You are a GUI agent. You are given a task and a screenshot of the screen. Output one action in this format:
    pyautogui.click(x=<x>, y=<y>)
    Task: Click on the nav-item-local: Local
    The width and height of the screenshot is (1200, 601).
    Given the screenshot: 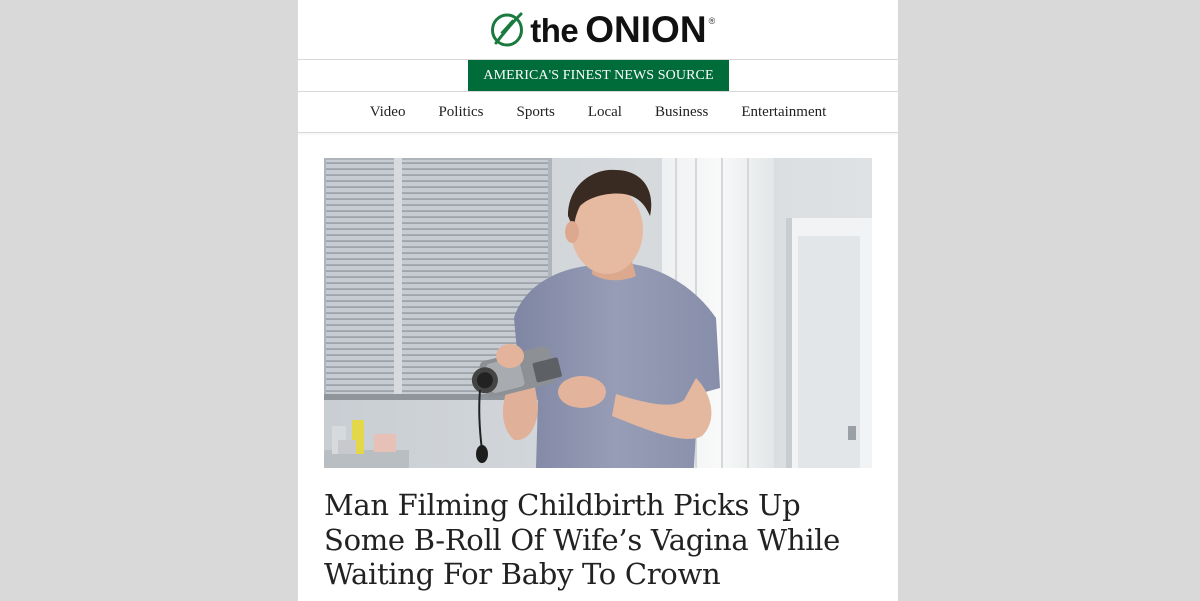 What is the action you would take?
    pyautogui.click(x=605, y=112)
    